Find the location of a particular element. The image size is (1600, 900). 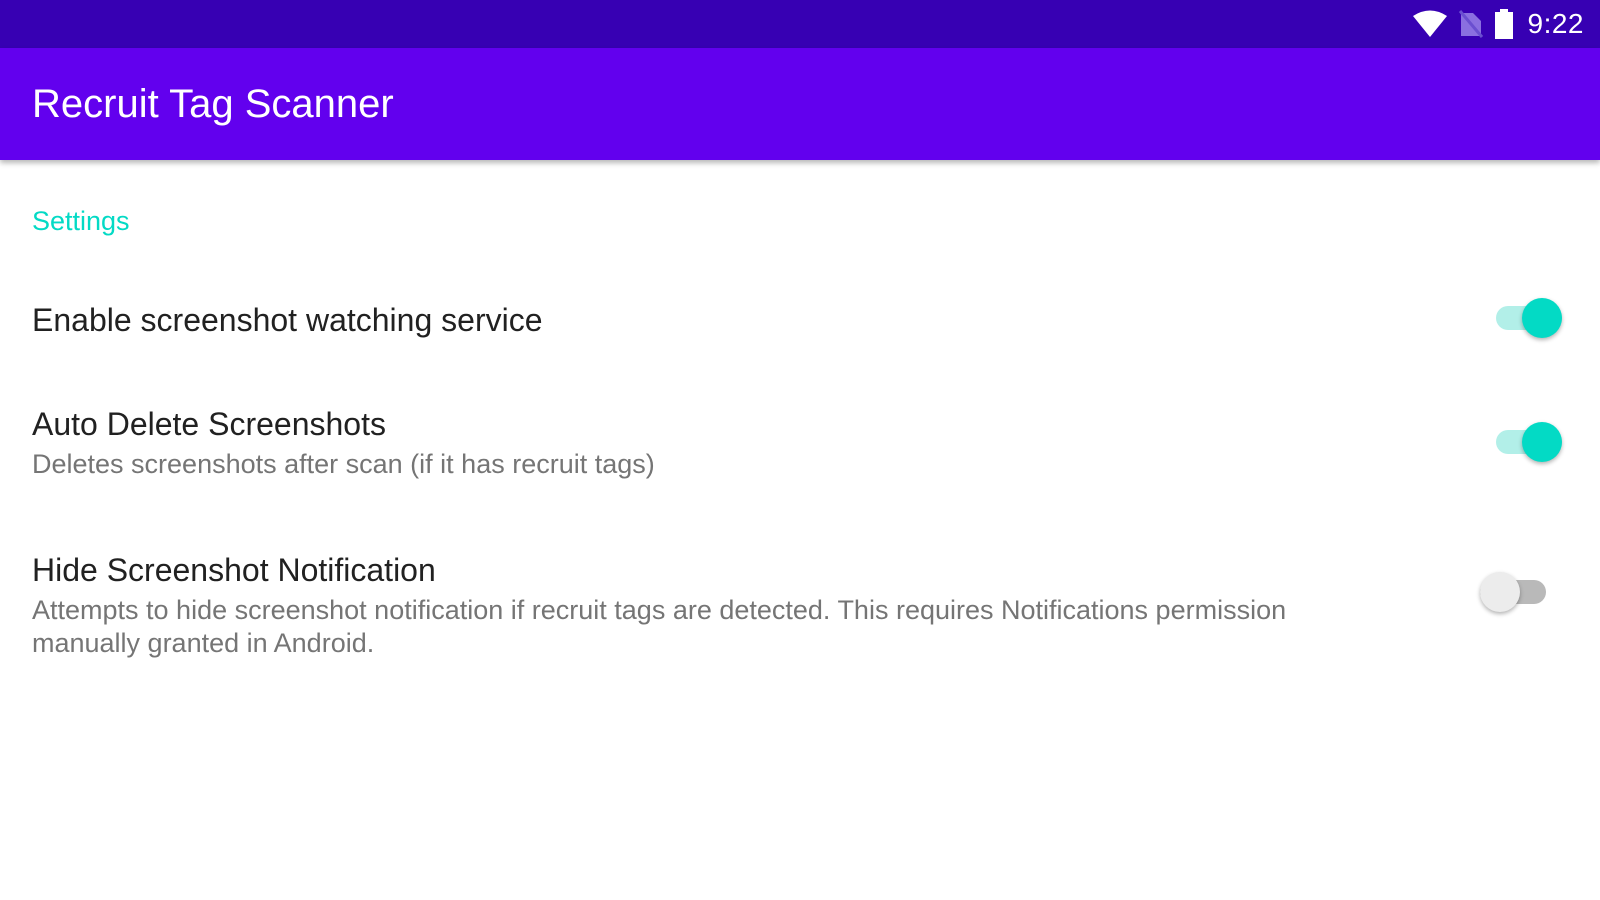

pref-screenshot-watching-service: Enable screenshot watching service is located at coordinates (800, 320).